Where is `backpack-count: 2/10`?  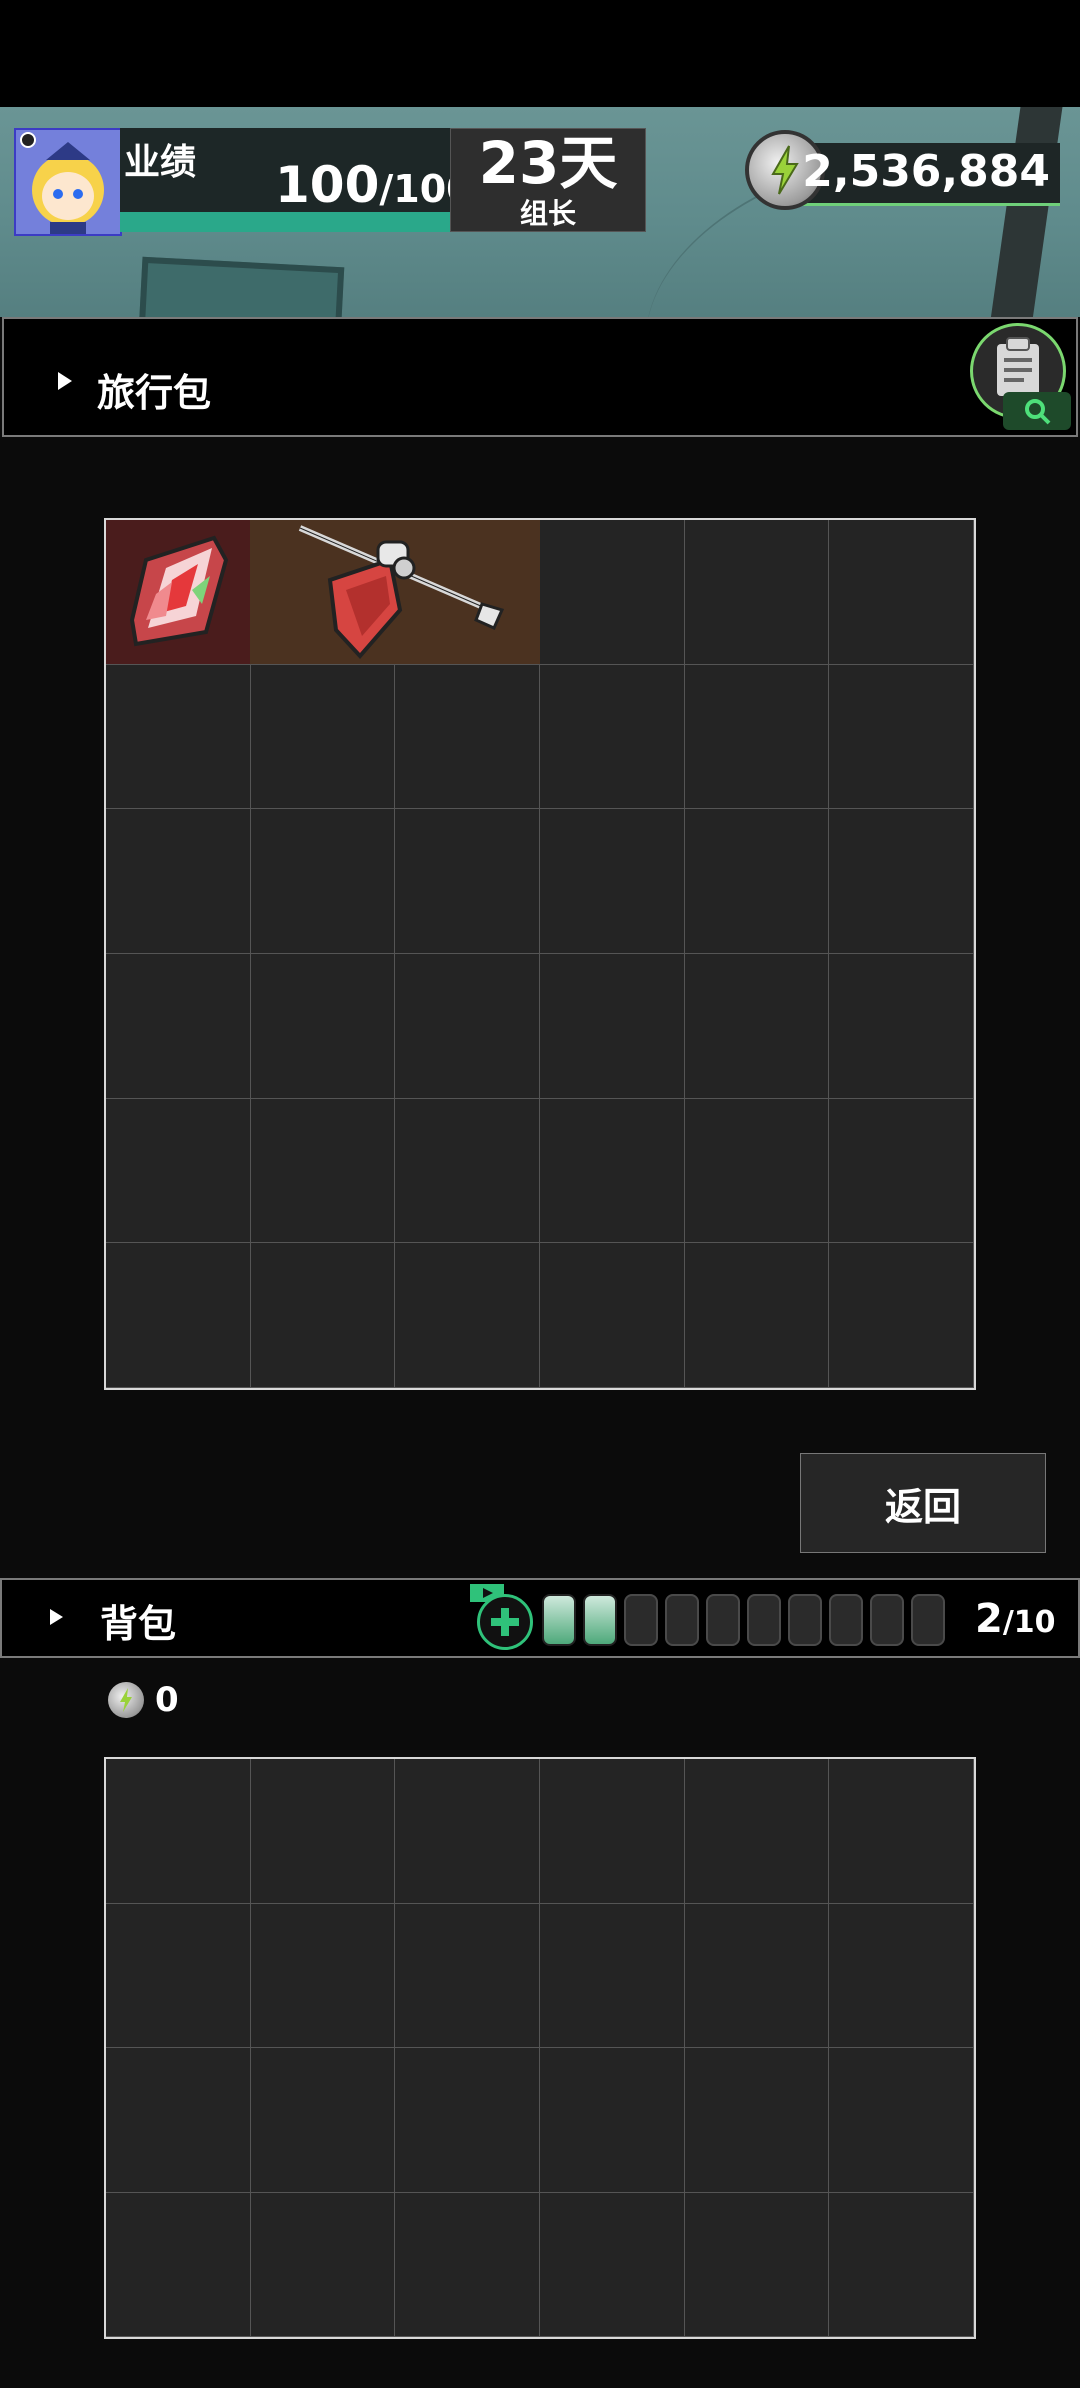 backpack-count: 2/10 is located at coordinates (1015, 1619).